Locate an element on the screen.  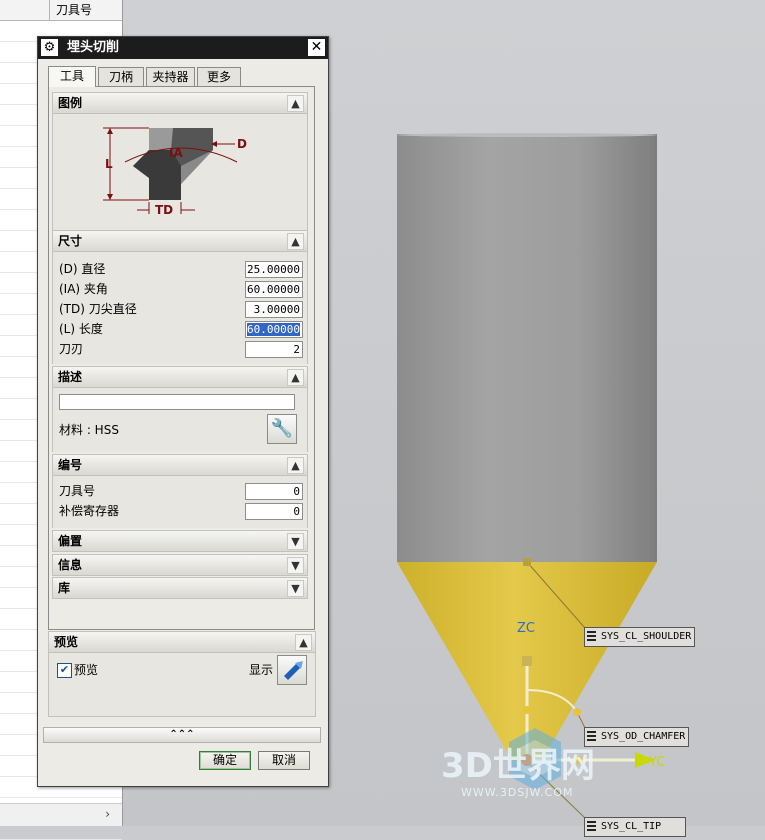
field-diameter-label: (D) 直径 is located at coordinates (82, 269).